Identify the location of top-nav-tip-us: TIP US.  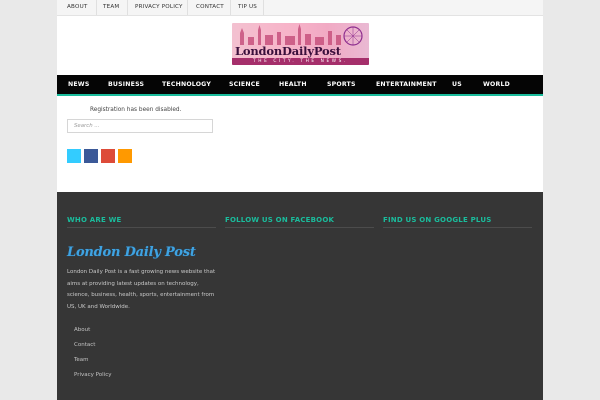
(247, 7).